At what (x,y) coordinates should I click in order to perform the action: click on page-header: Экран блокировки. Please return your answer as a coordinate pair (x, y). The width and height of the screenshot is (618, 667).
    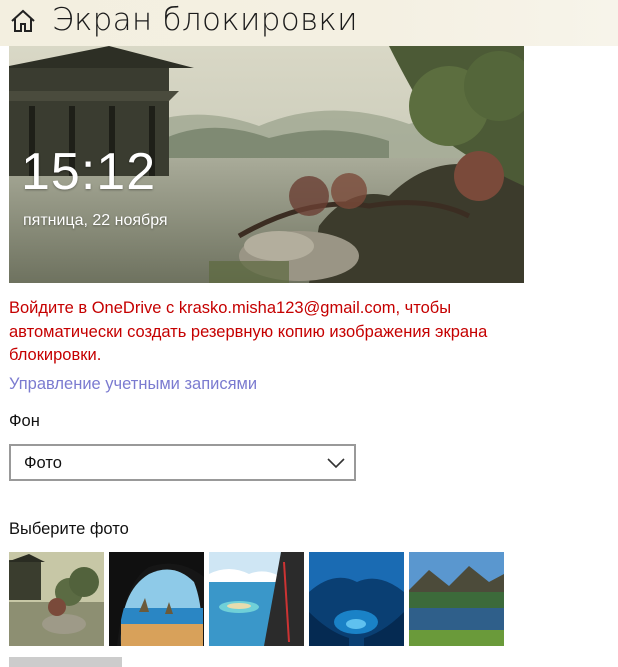
    Looking at the image, I should click on (309, 23).